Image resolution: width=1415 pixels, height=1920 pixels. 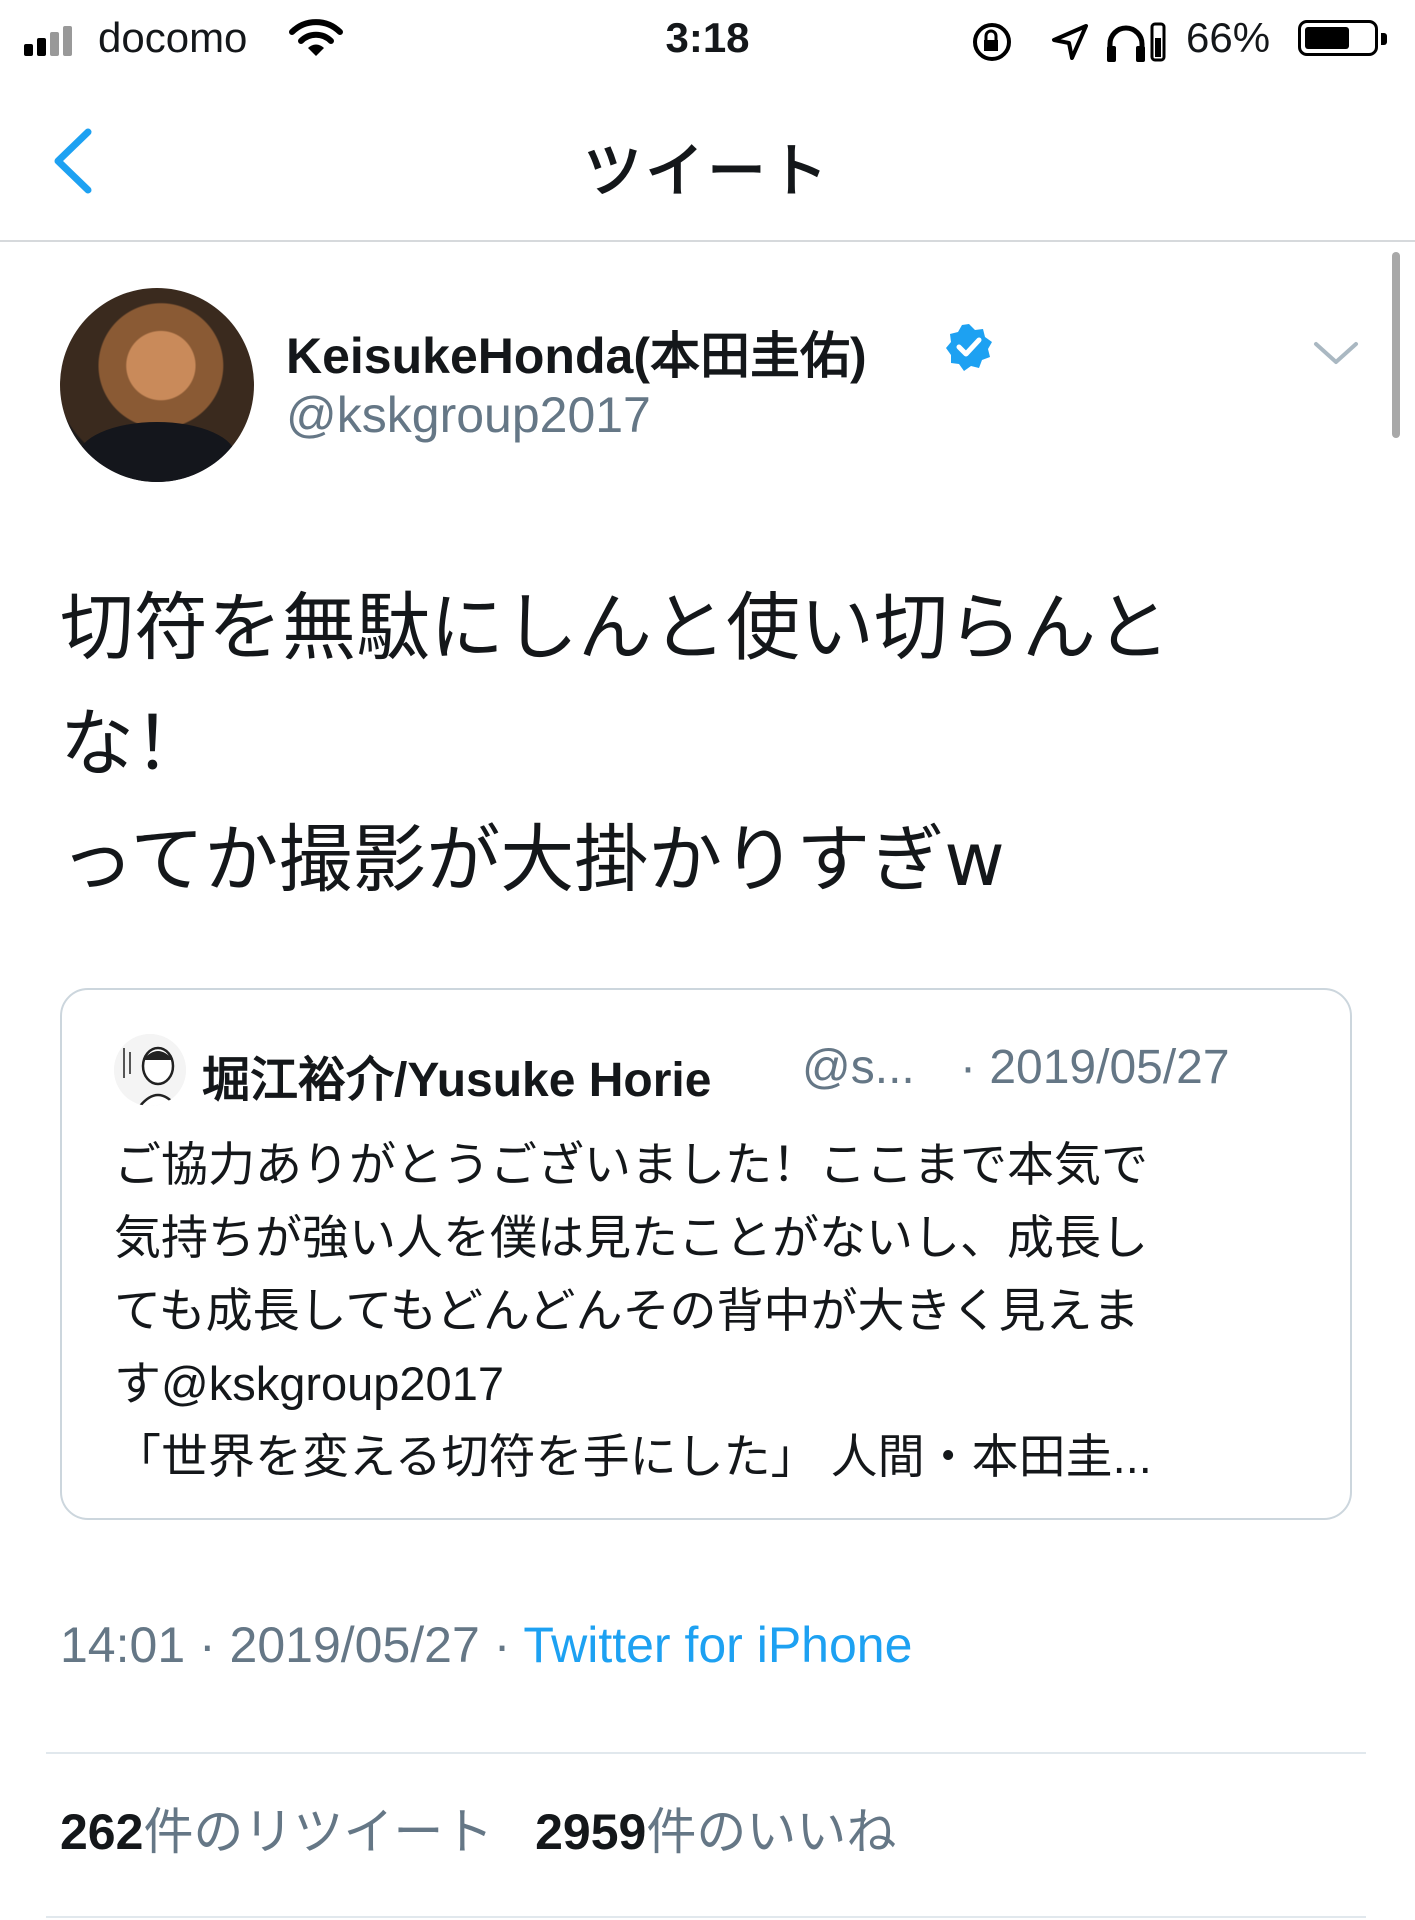 I want to click on quoted-text-line: ご協力ありがとうございました！ここまで本気で, so click(x=631, y=1164).